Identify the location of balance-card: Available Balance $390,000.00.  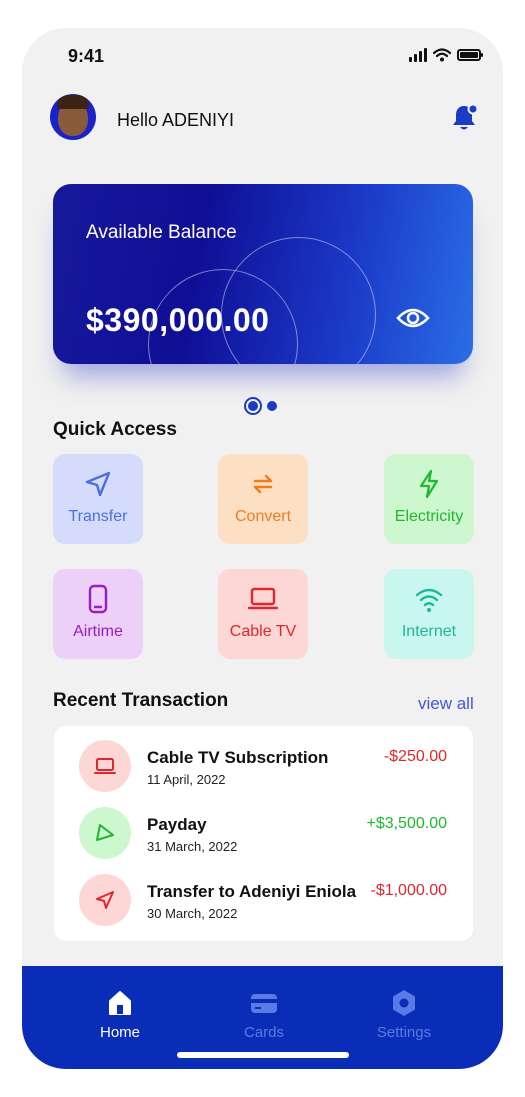
(263, 274).